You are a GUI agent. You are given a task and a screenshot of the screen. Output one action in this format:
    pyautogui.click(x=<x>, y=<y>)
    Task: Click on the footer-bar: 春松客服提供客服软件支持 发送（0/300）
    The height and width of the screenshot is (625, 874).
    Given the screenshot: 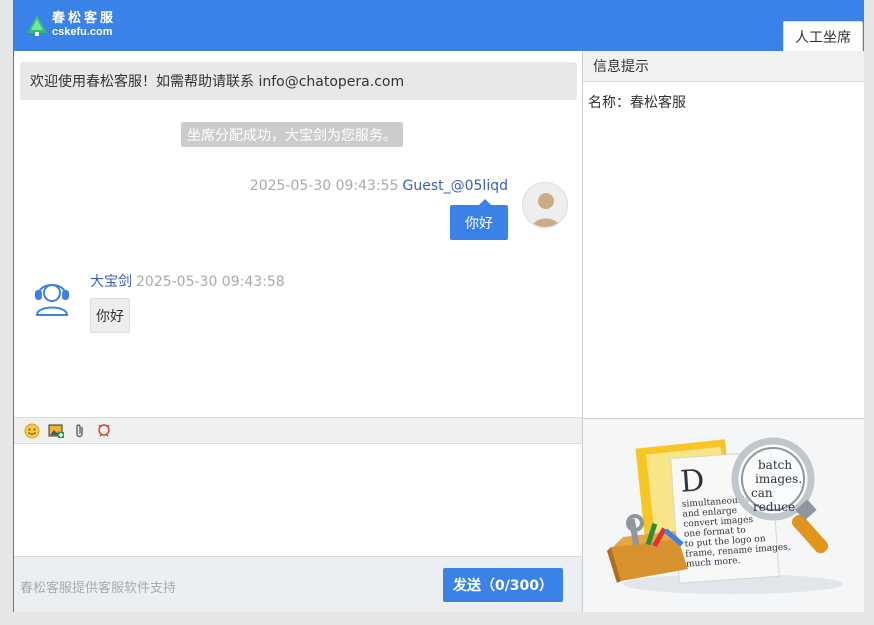 What is the action you would take?
    pyautogui.click(x=298, y=584)
    